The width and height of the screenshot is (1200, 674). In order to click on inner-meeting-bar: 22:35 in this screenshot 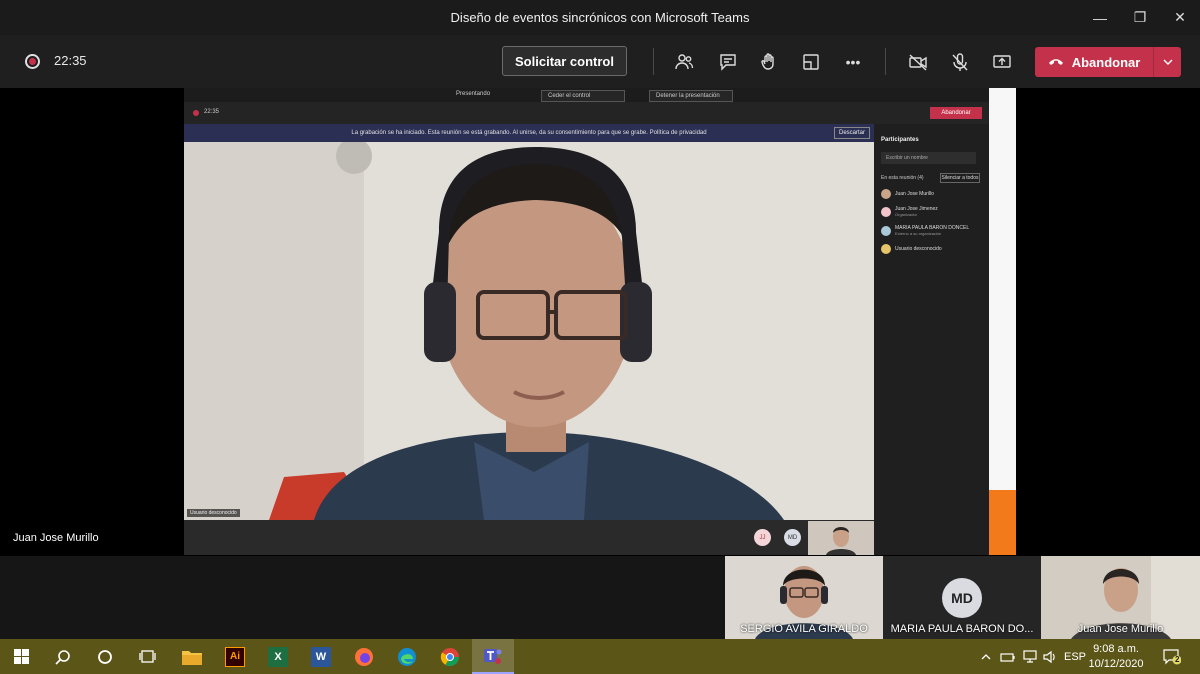, I will do `click(586, 113)`.